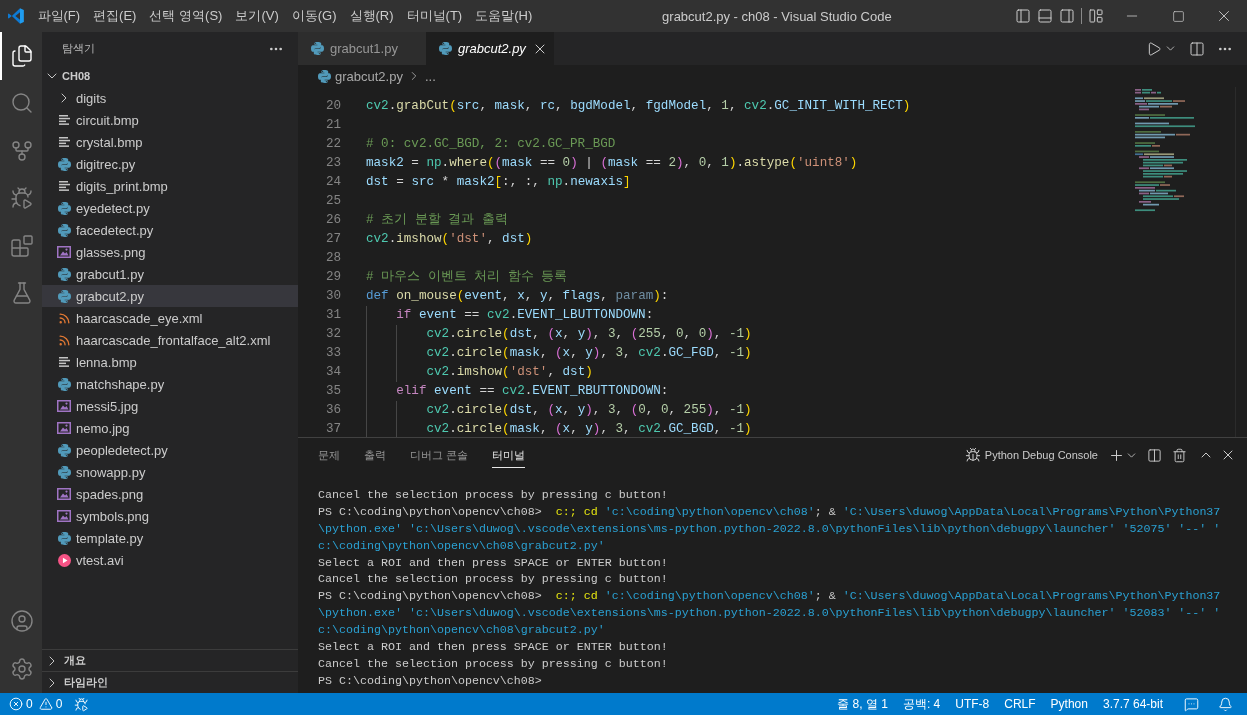 Image resolution: width=1247 pixels, height=715 pixels. I want to click on file-item: matchshape.py, so click(170, 384).